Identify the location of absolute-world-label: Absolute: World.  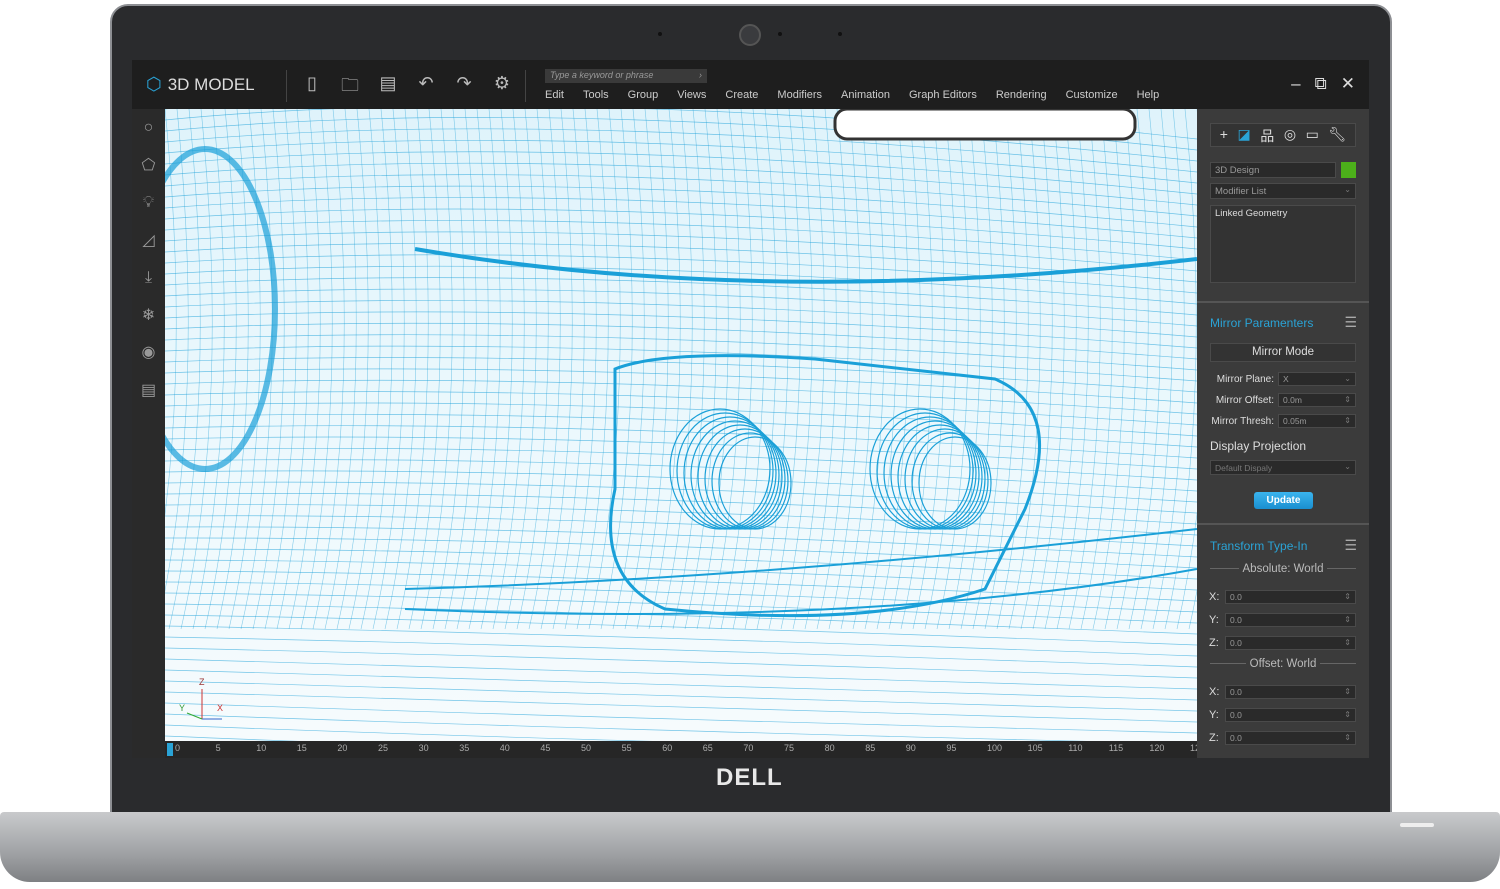
(1283, 569).